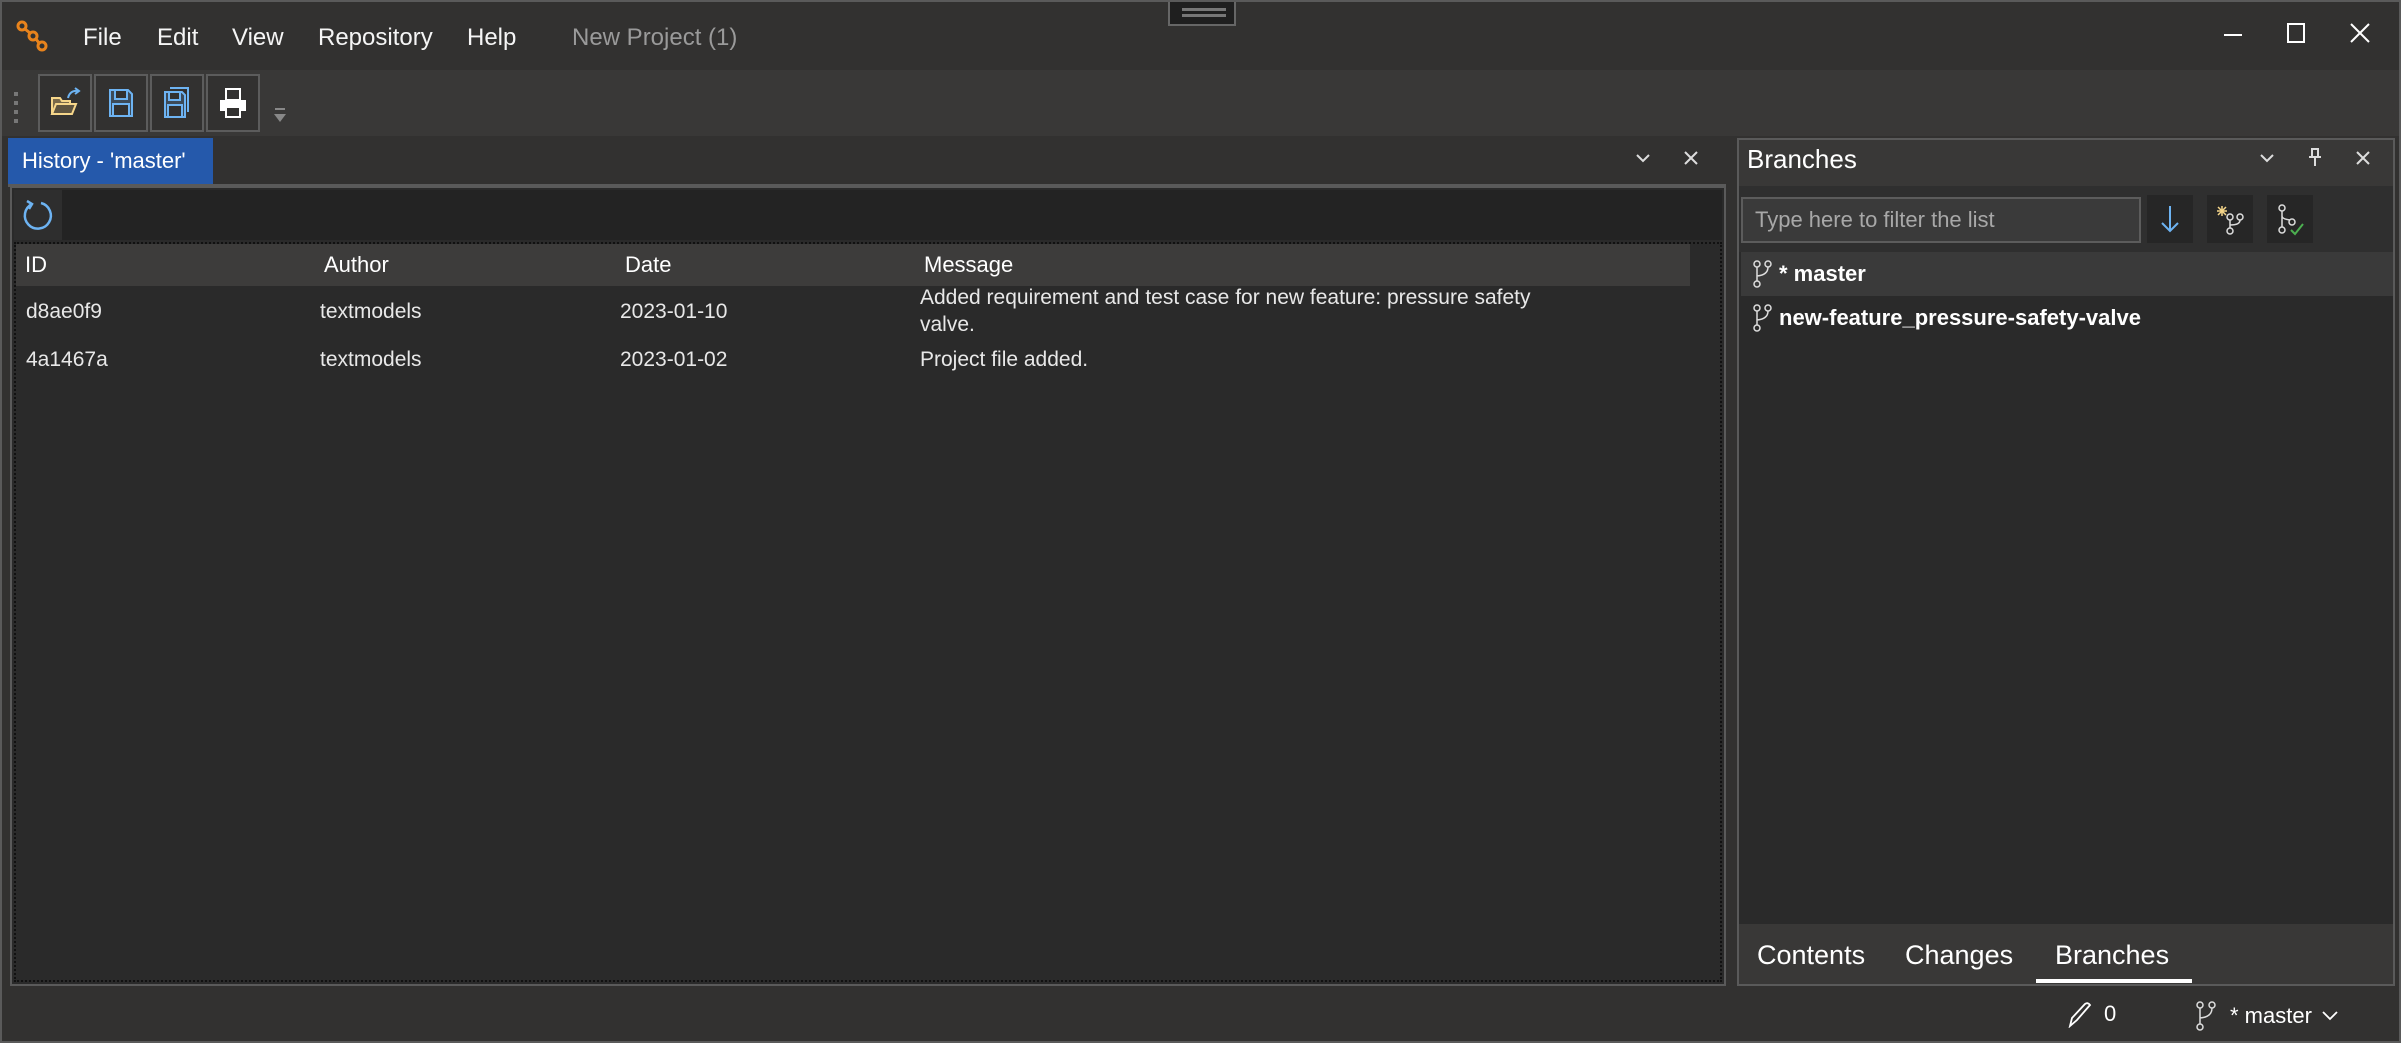 This screenshot has height=1043, width=2401. I want to click on pending-changes-count: 0, so click(2110, 1013).